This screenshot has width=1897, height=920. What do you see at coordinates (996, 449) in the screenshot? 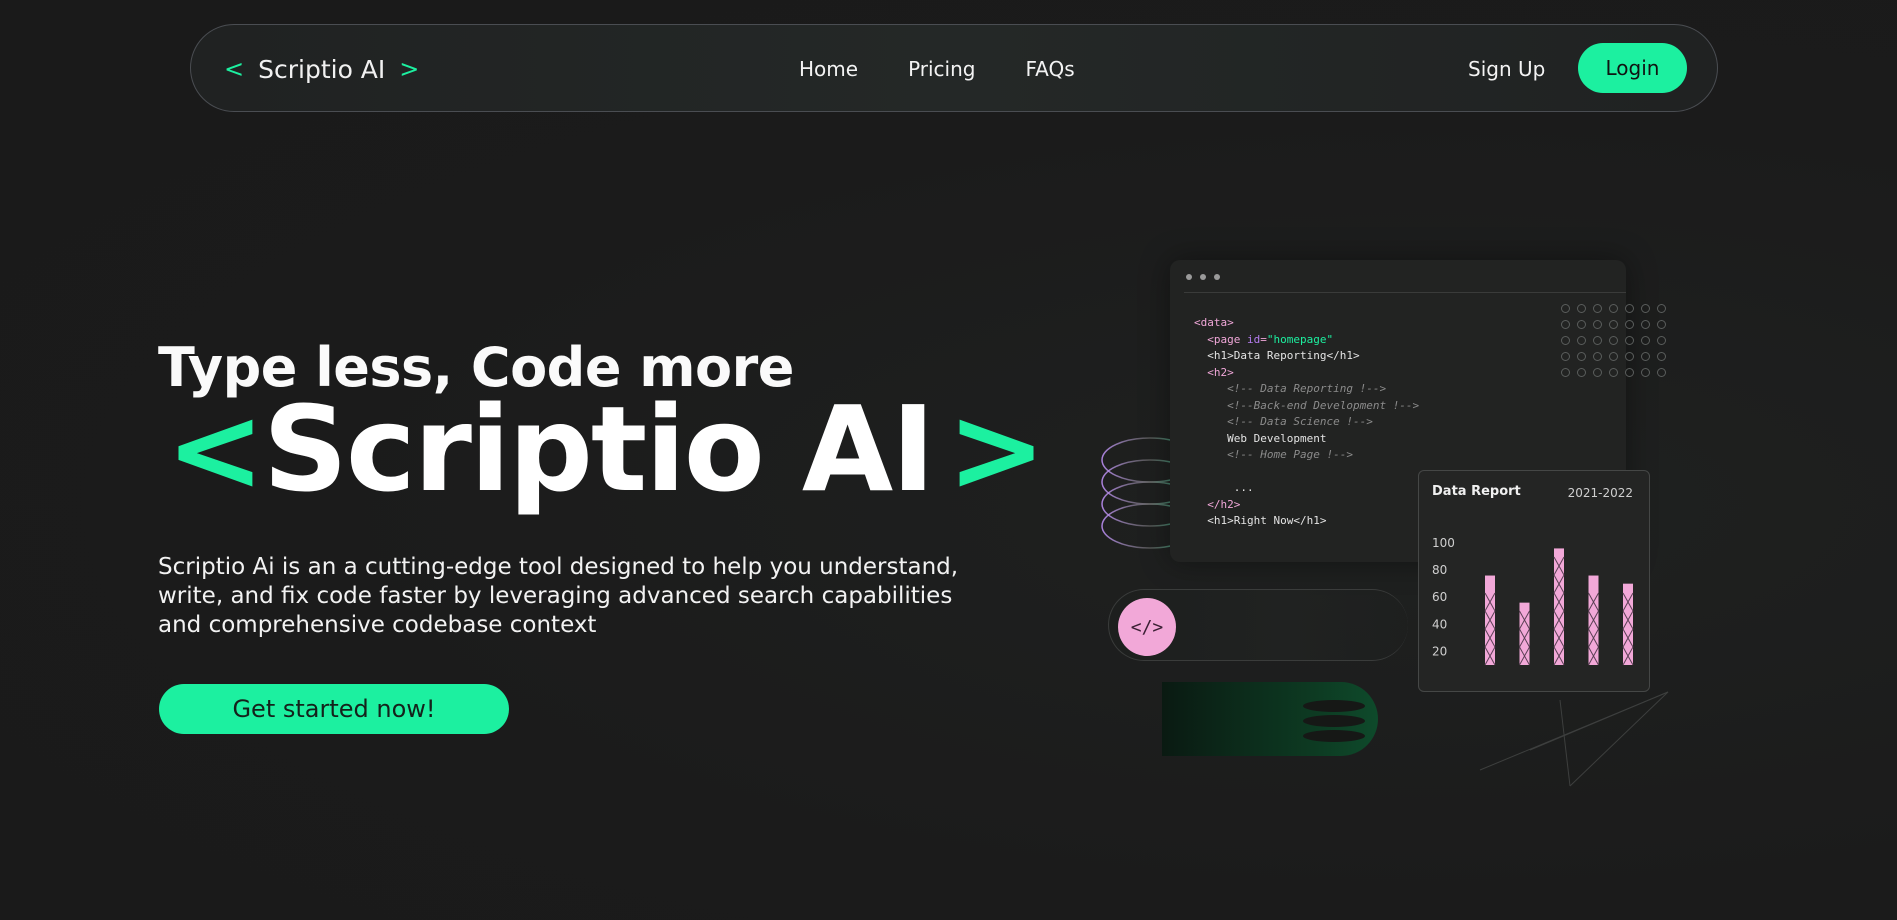
I see `hero-title-close-bracket: >` at bounding box center [996, 449].